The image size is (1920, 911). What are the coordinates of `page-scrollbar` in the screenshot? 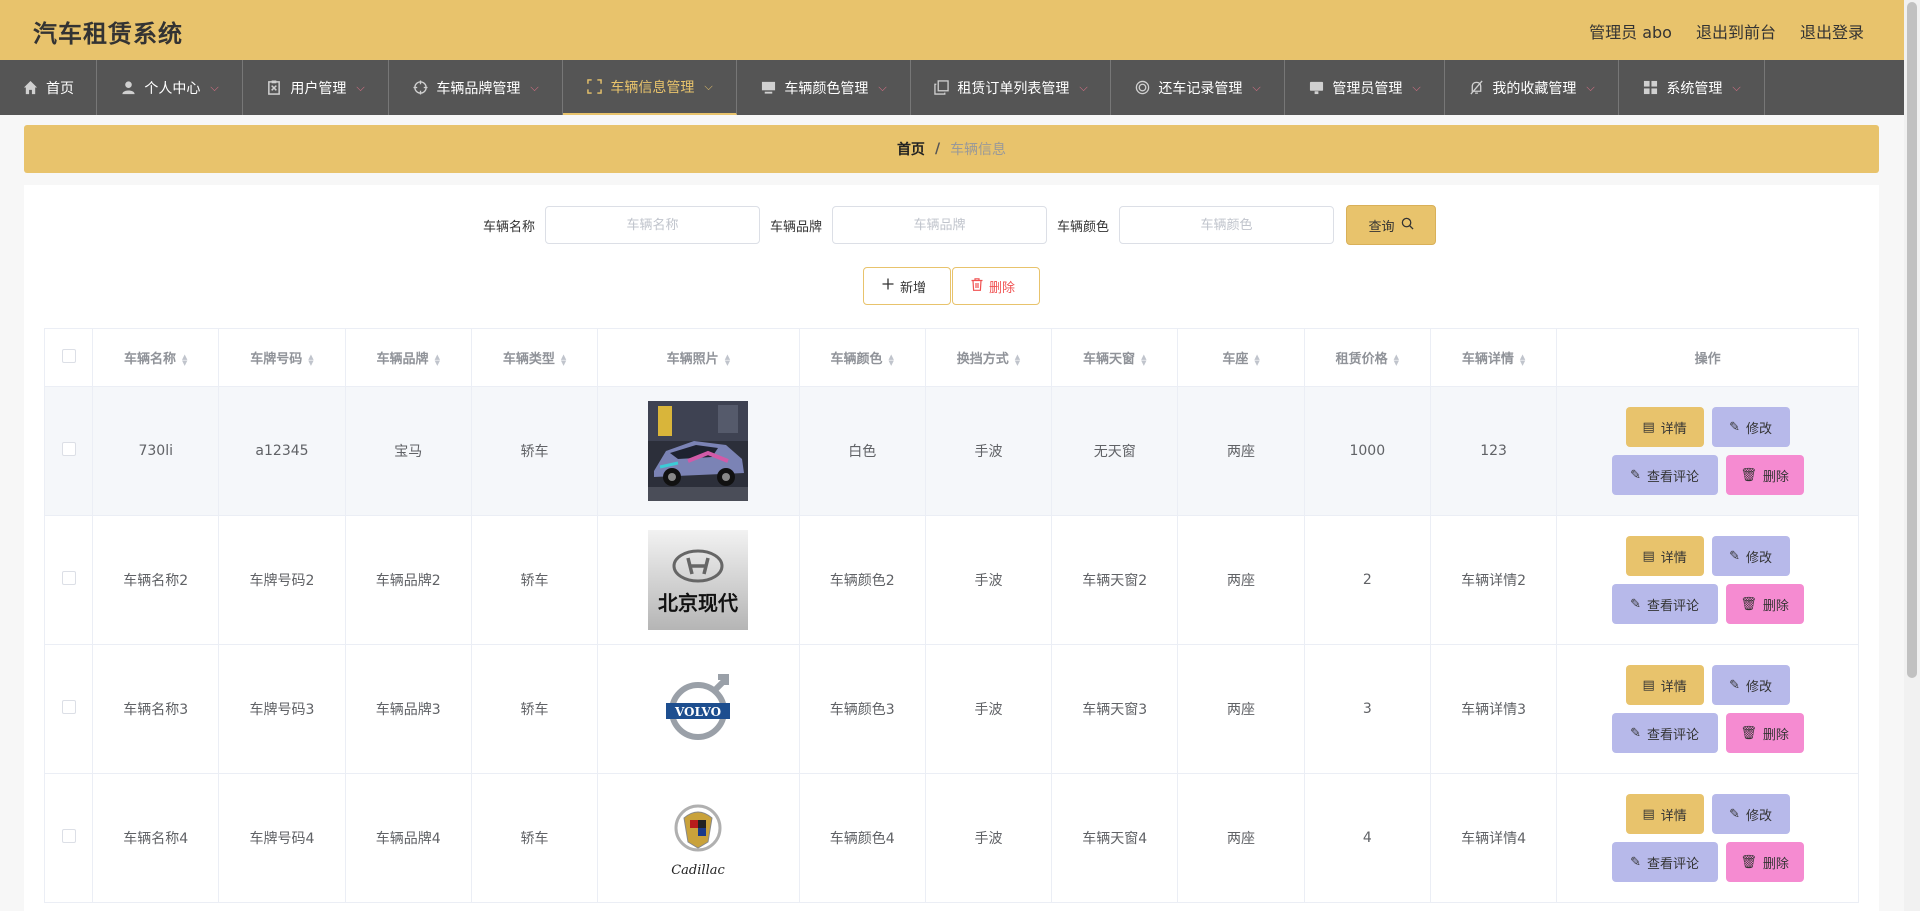 It's located at (1912, 455).